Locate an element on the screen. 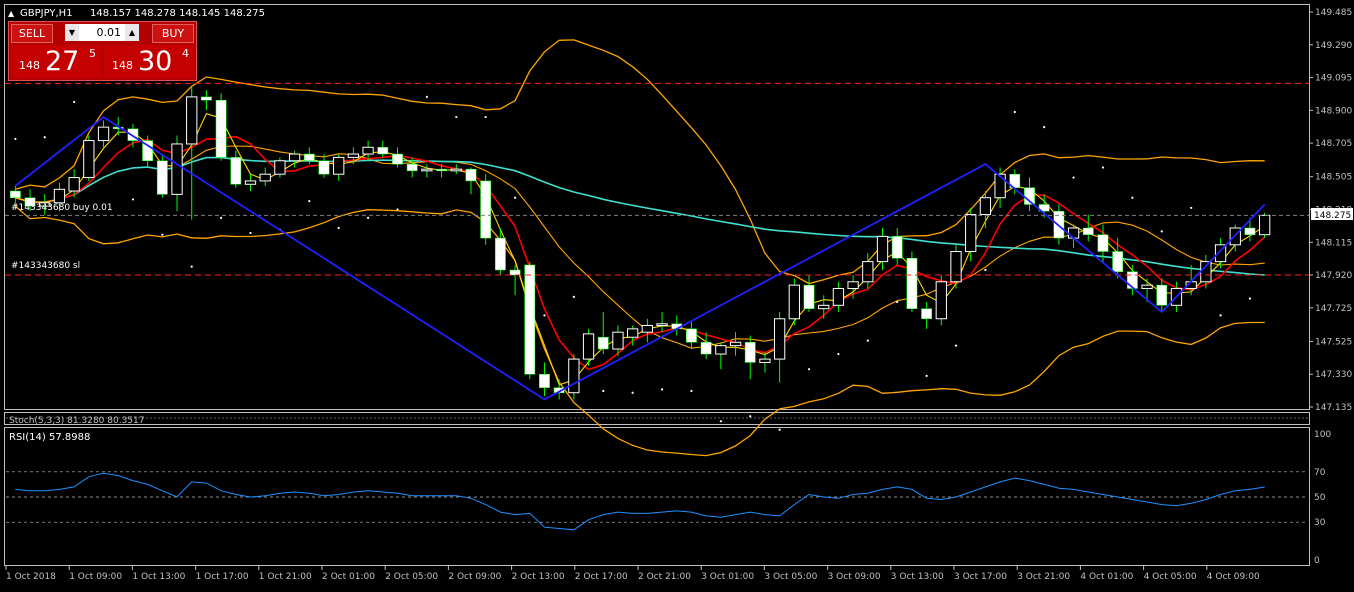  sell-price-sup: 5 is located at coordinates (92, 53).